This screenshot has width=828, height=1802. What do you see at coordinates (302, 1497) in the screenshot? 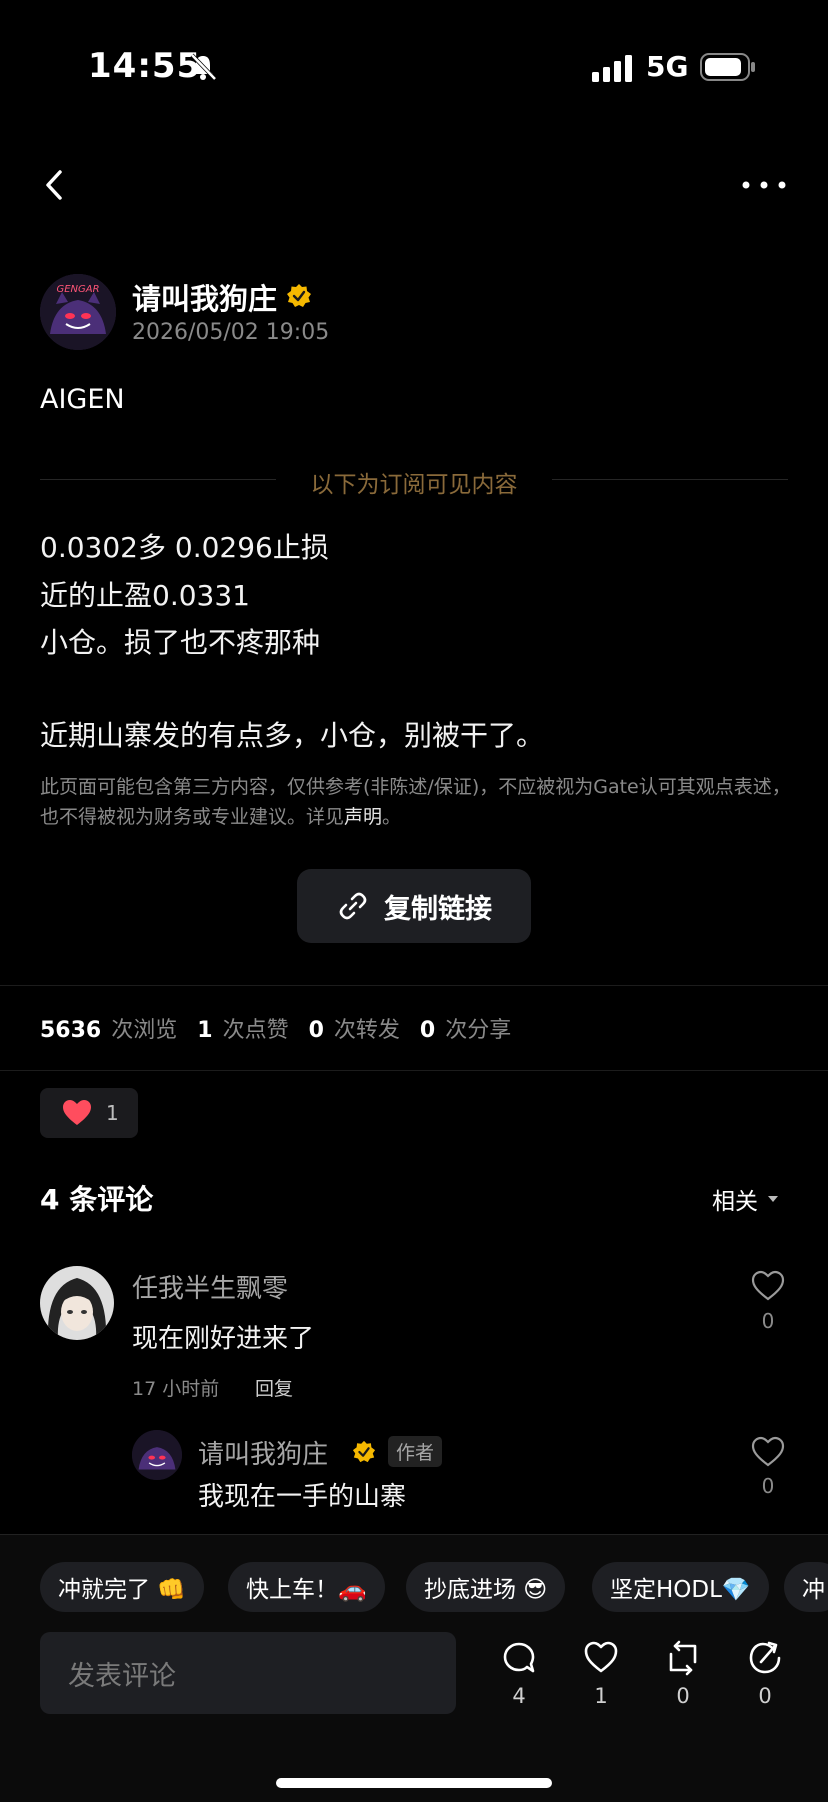
I see `reply-text: 我现在一手的山寨` at bounding box center [302, 1497].